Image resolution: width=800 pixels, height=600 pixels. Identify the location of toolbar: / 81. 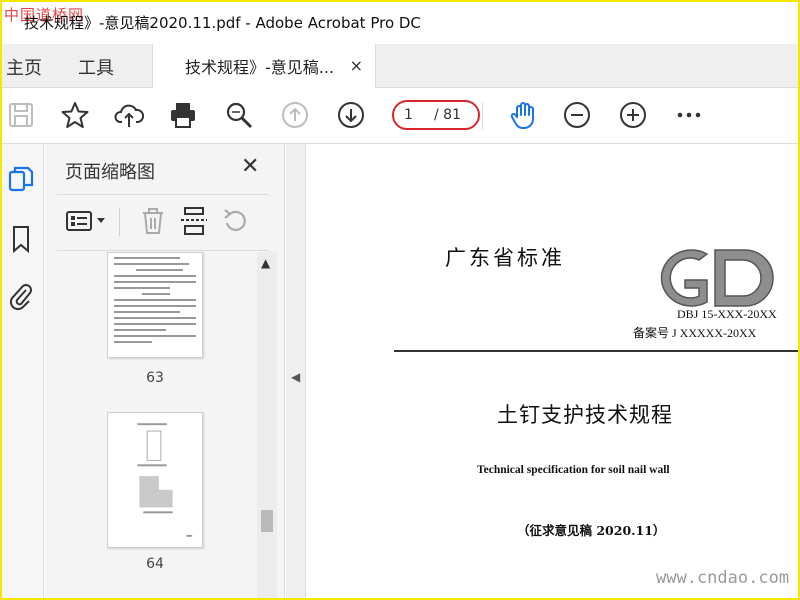
(400, 116).